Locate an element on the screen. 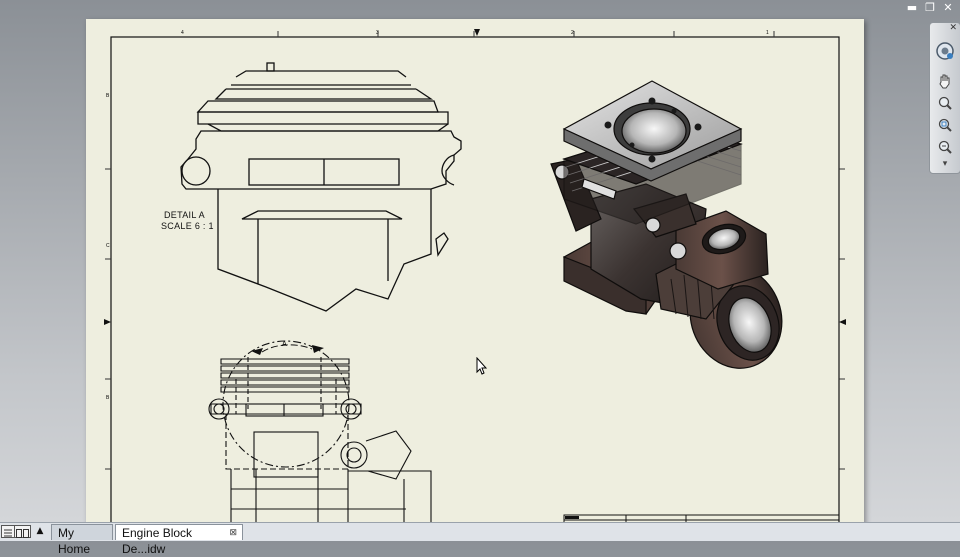 Image resolution: width=960 pixels, height=557 pixels. steering-wheel-icon is located at coordinates (945, 51).